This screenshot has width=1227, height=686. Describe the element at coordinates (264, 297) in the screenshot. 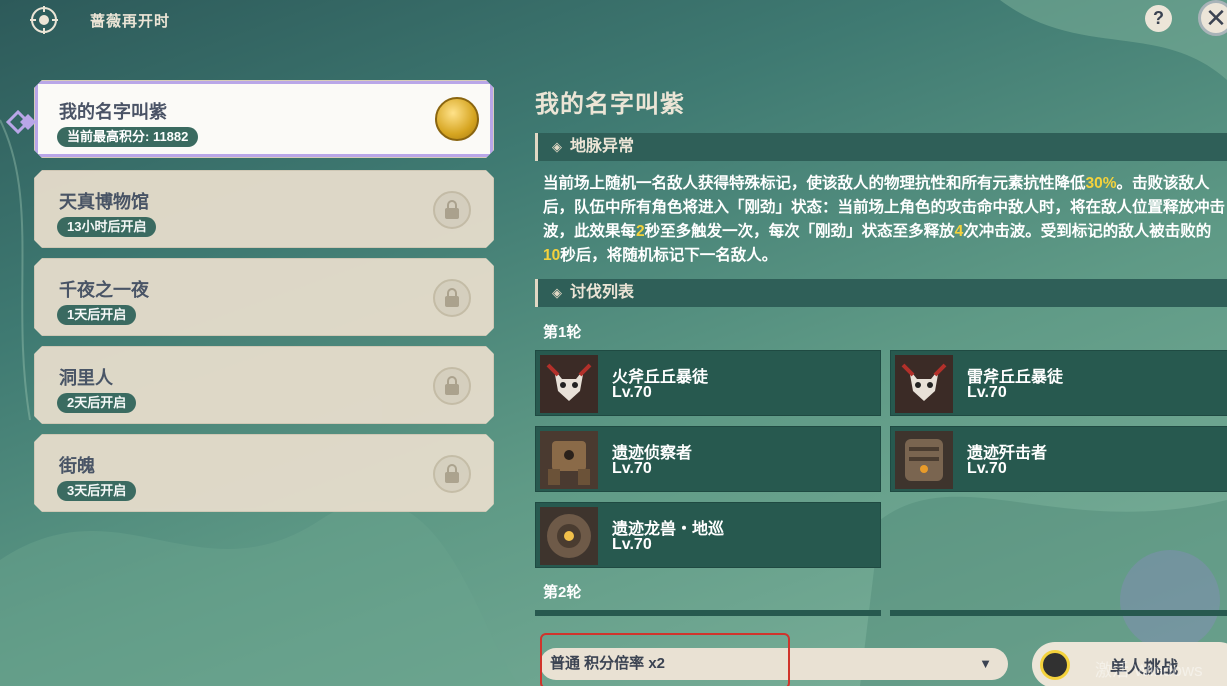

I see `stage-card-locked: 千夜之一夜 1天后开启` at that location.